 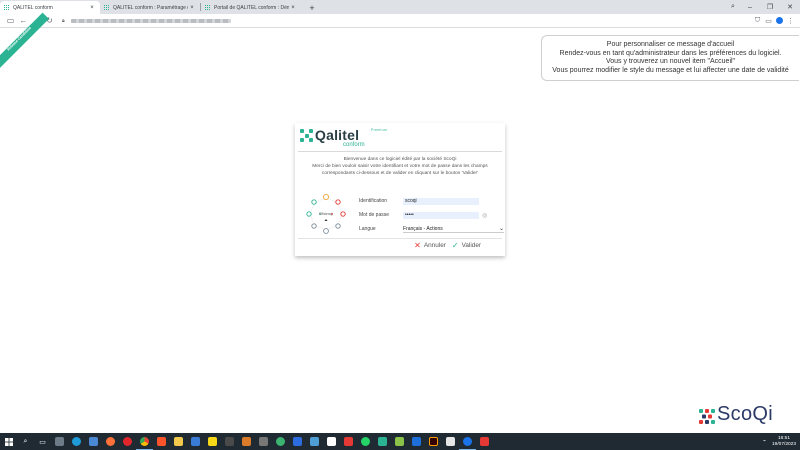 I want to click on password-input: •••••, so click(x=441, y=215).